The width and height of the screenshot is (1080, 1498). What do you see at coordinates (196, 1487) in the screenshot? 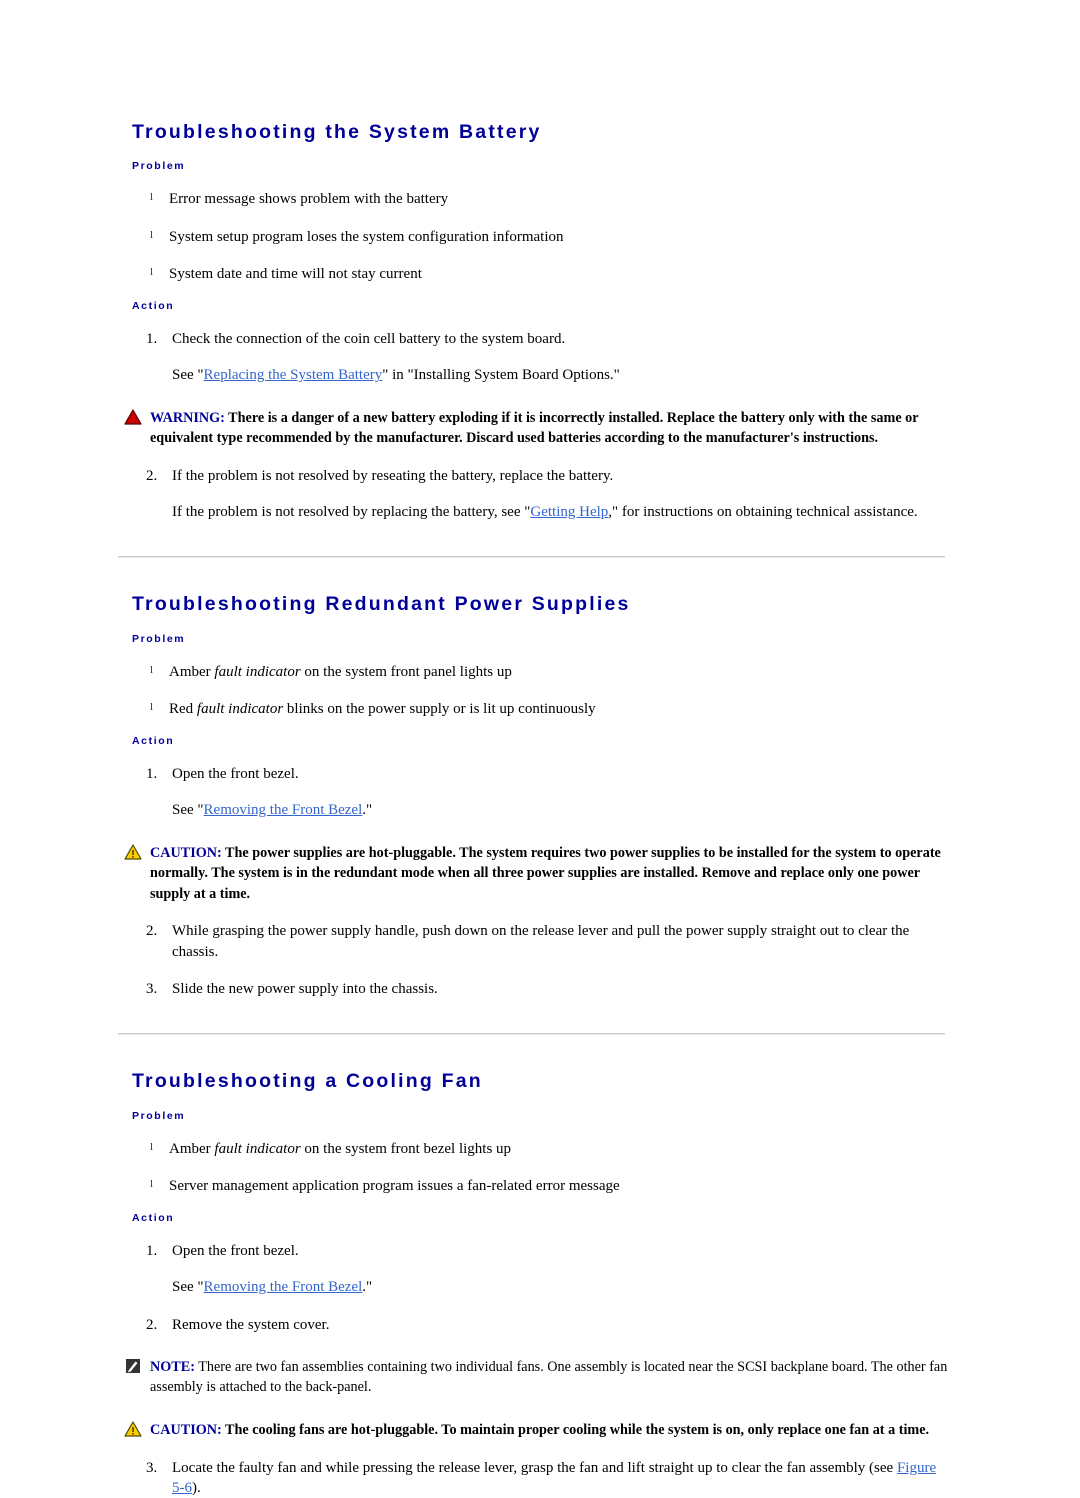
I see `list-item-text-post: ).` at bounding box center [196, 1487].